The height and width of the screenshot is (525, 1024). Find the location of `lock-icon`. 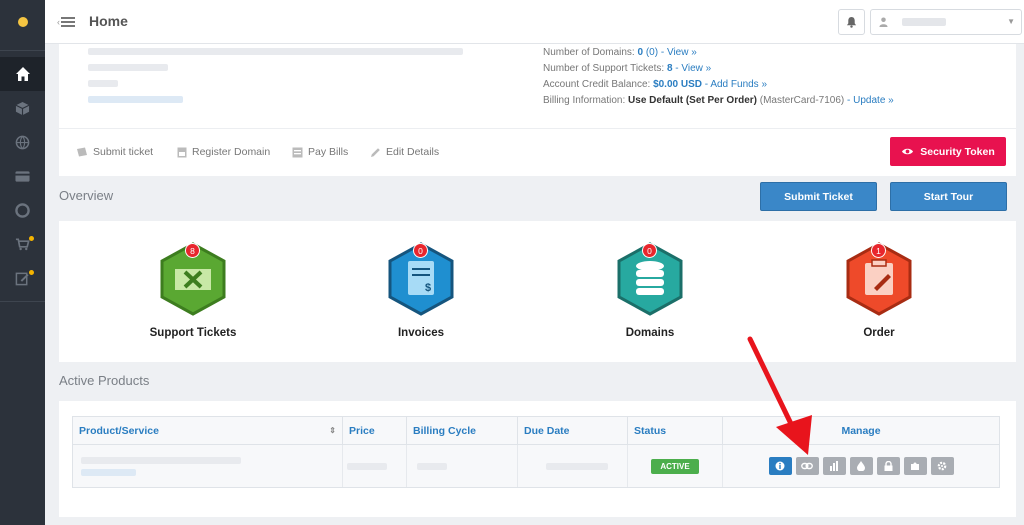

lock-icon is located at coordinates (888, 466).